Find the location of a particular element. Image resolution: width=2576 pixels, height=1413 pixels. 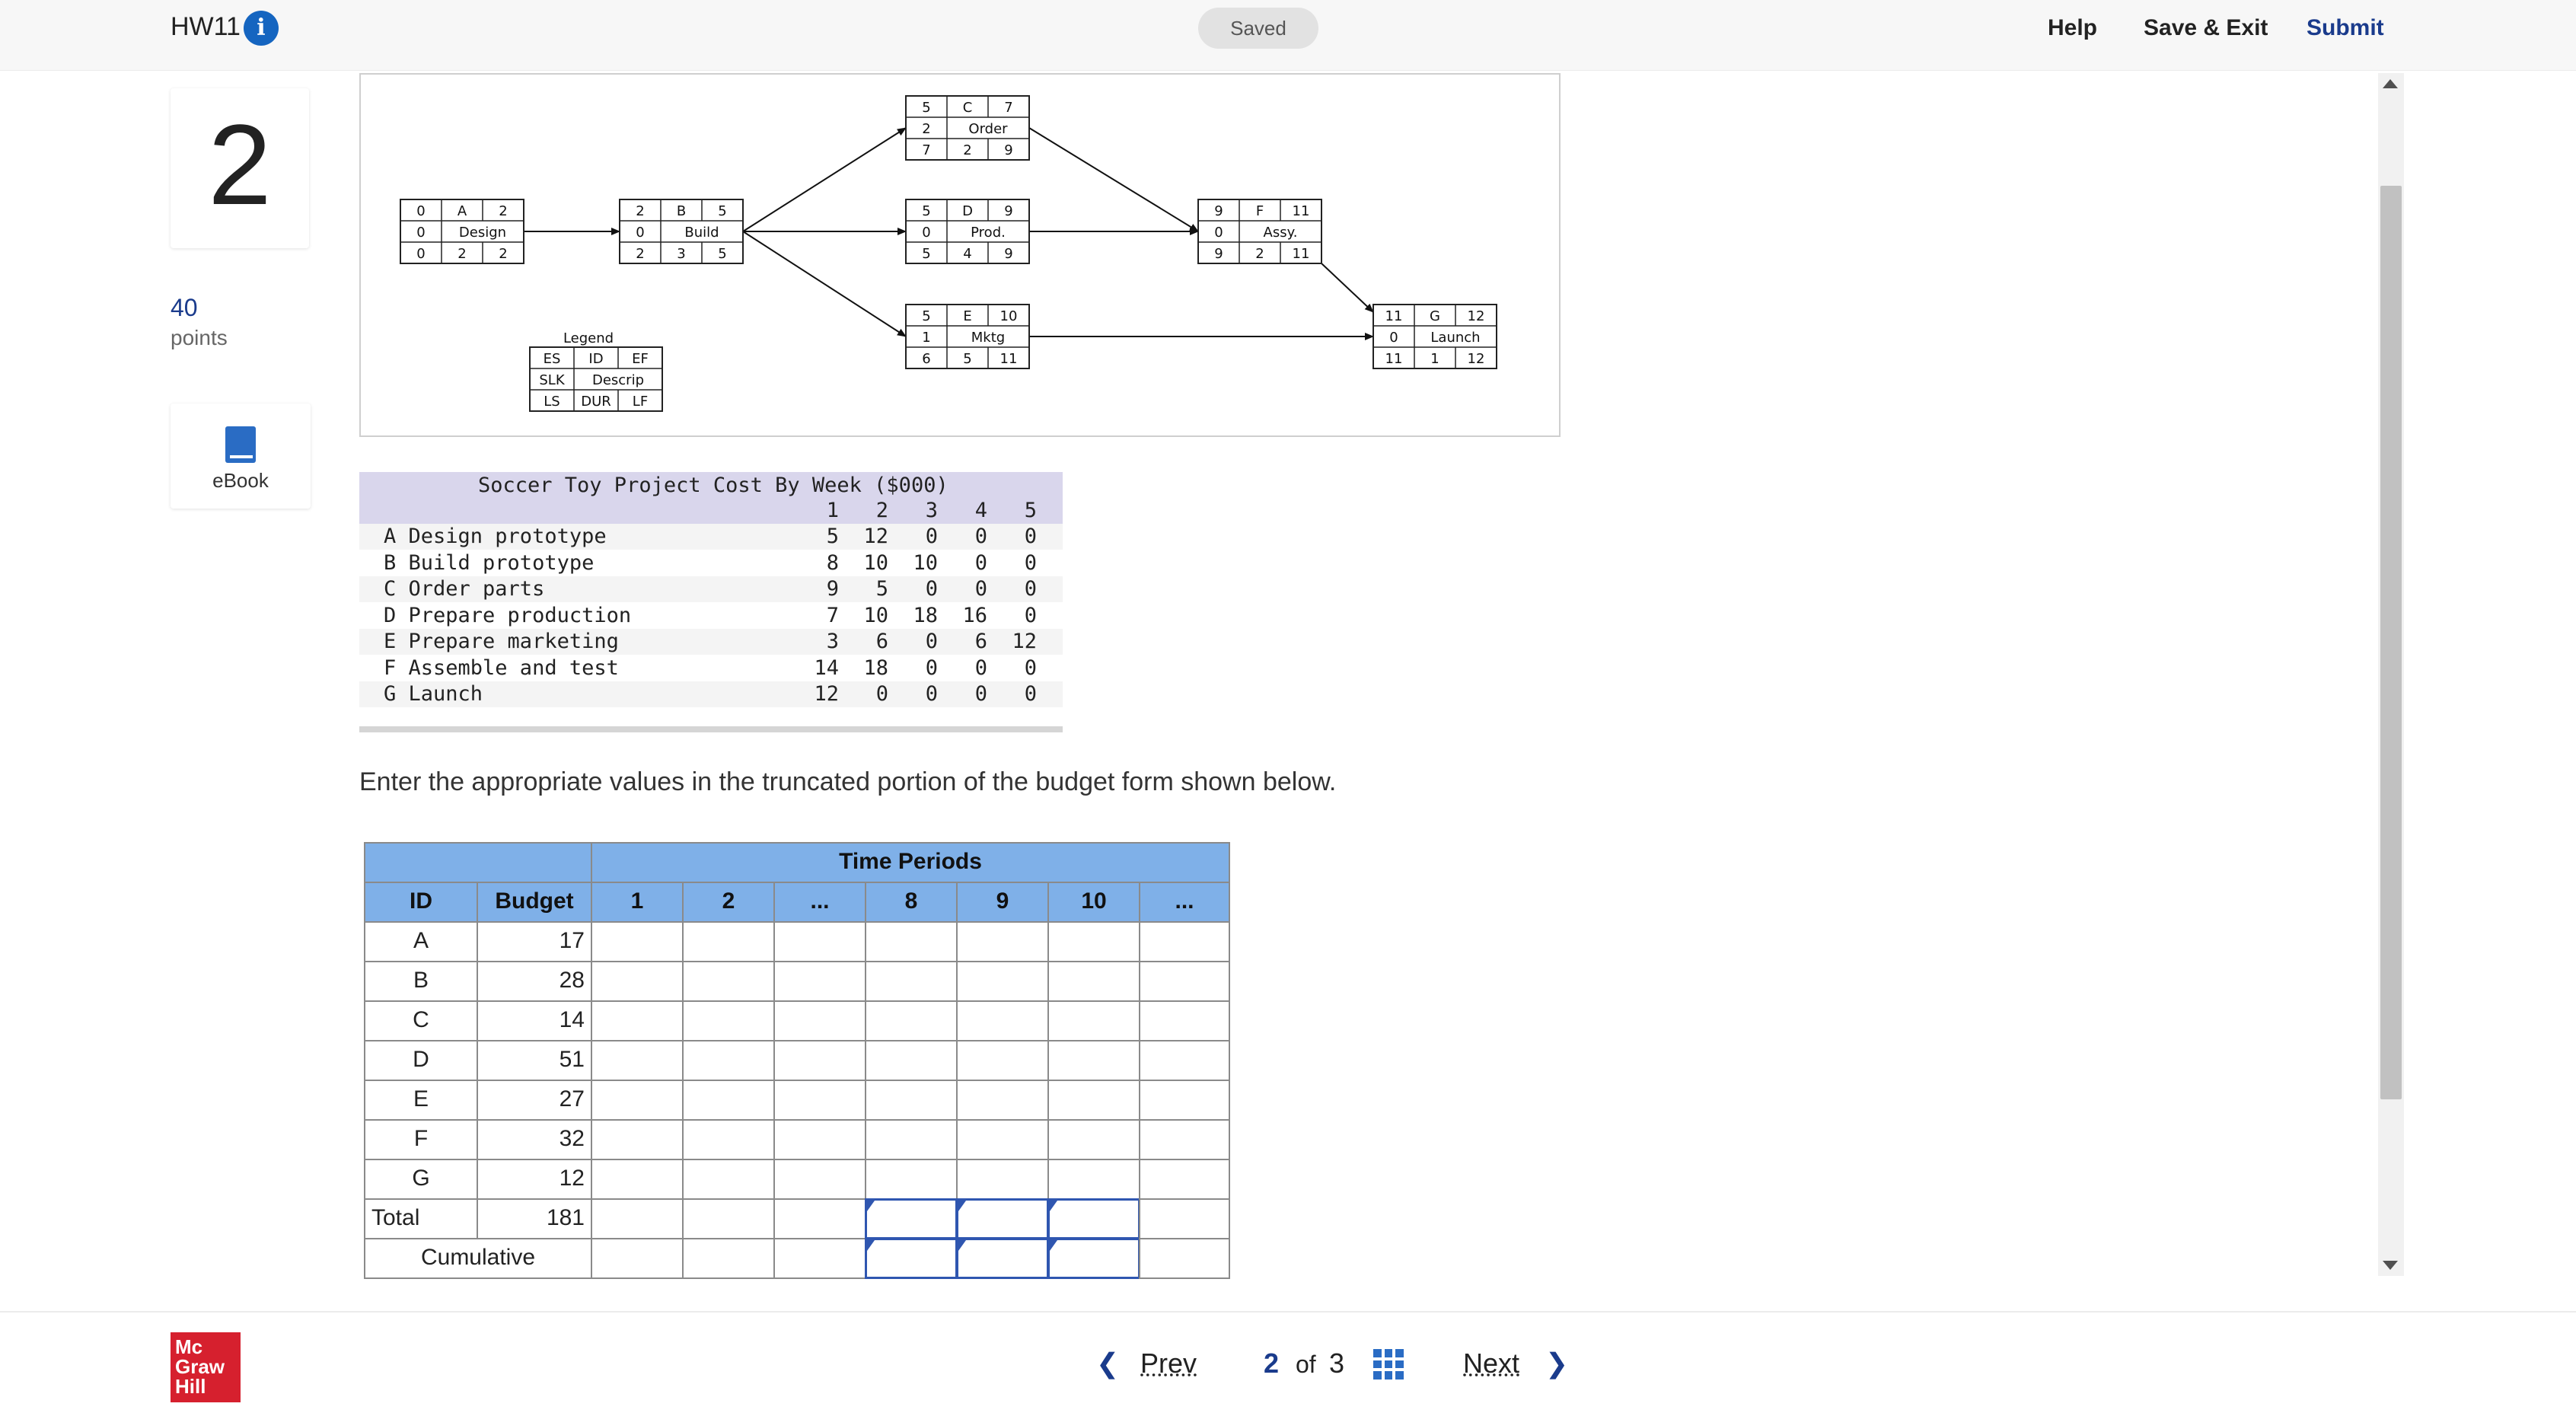

chevron-left-icon: ❮ is located at coordinates (1107, 1364).